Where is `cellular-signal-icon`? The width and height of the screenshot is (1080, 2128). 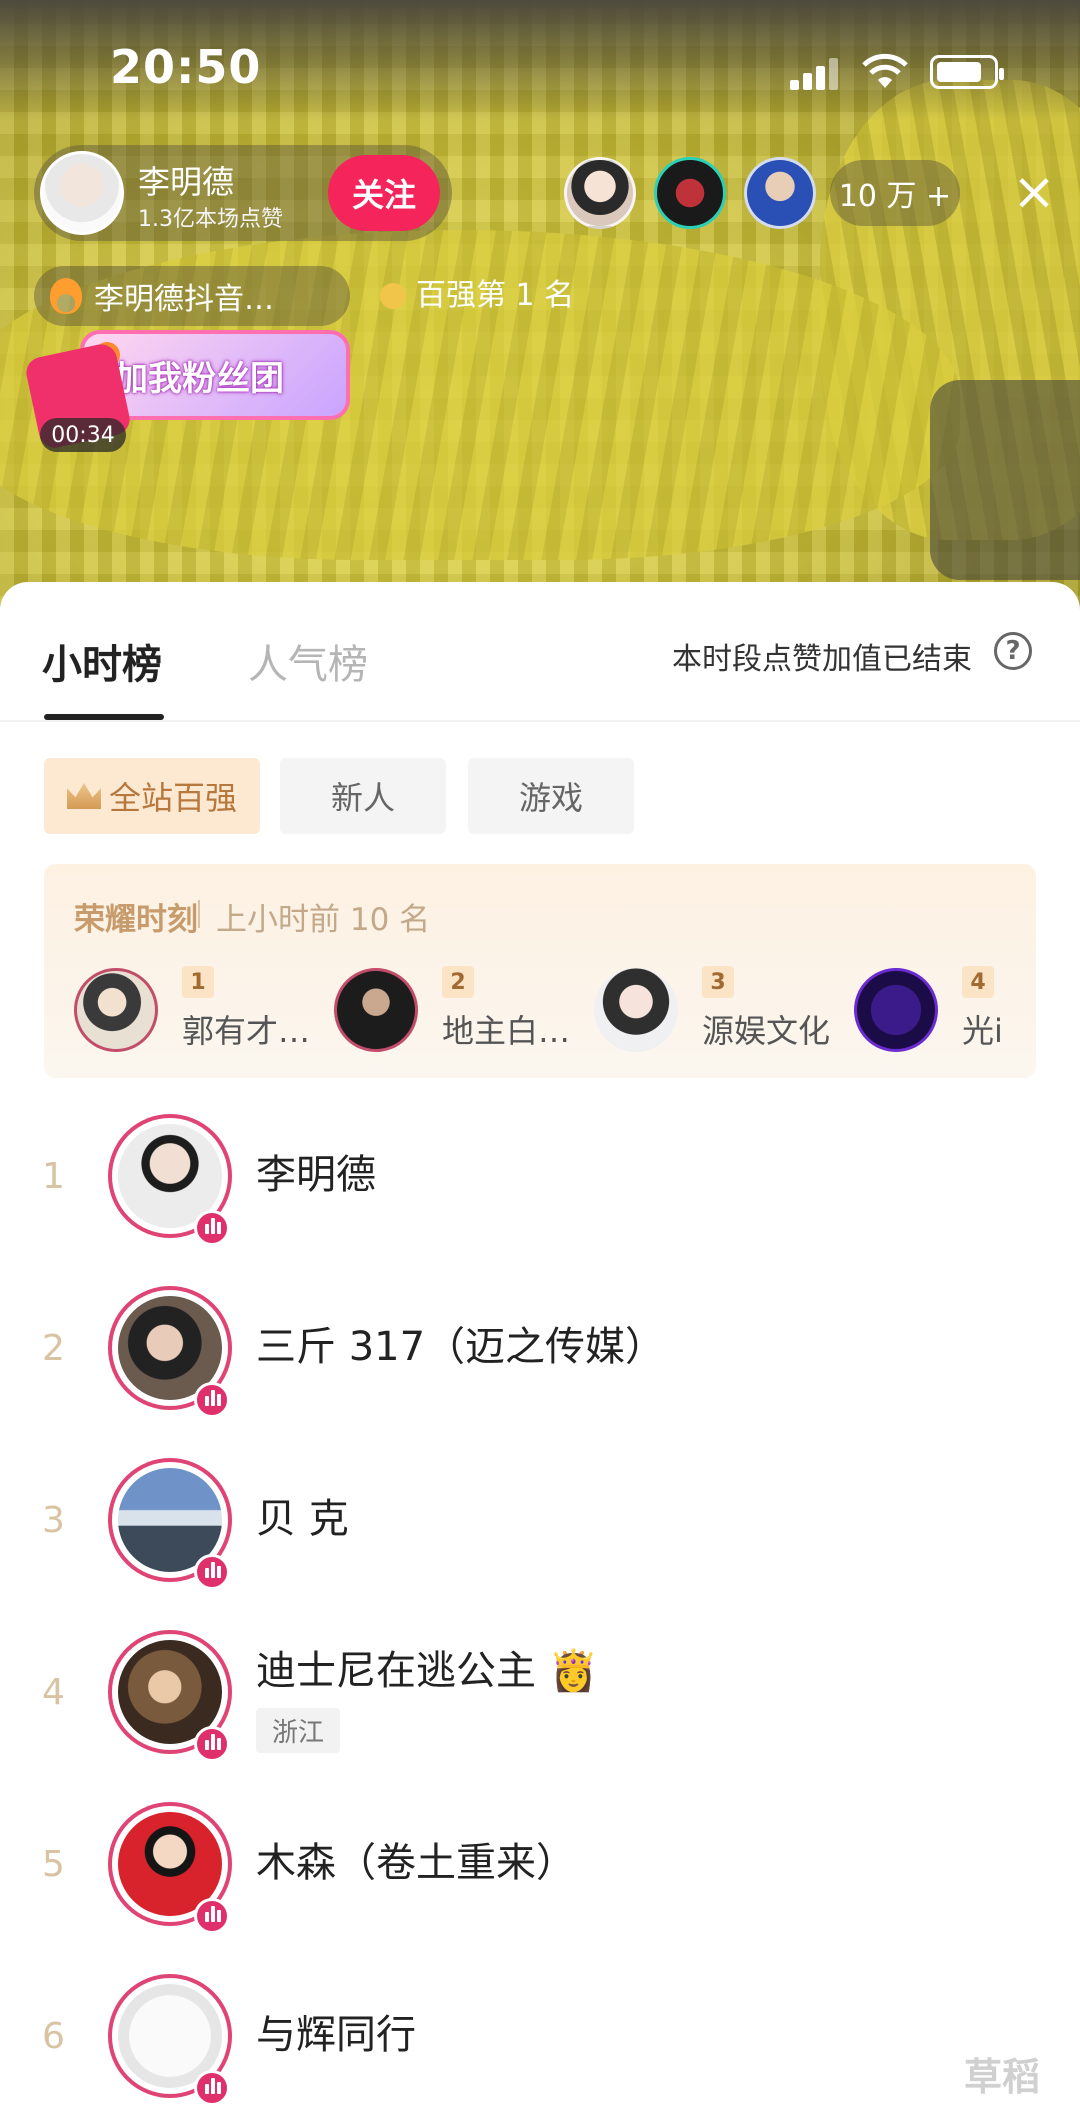
cellular-signal-icon is located at coordinates (815, 74).